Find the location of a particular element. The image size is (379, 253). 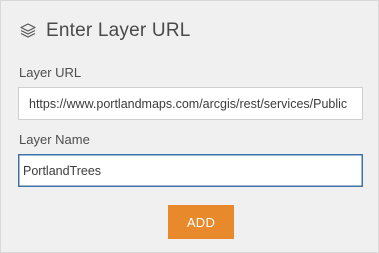

layers-icon is located at coordinates (28, 31).